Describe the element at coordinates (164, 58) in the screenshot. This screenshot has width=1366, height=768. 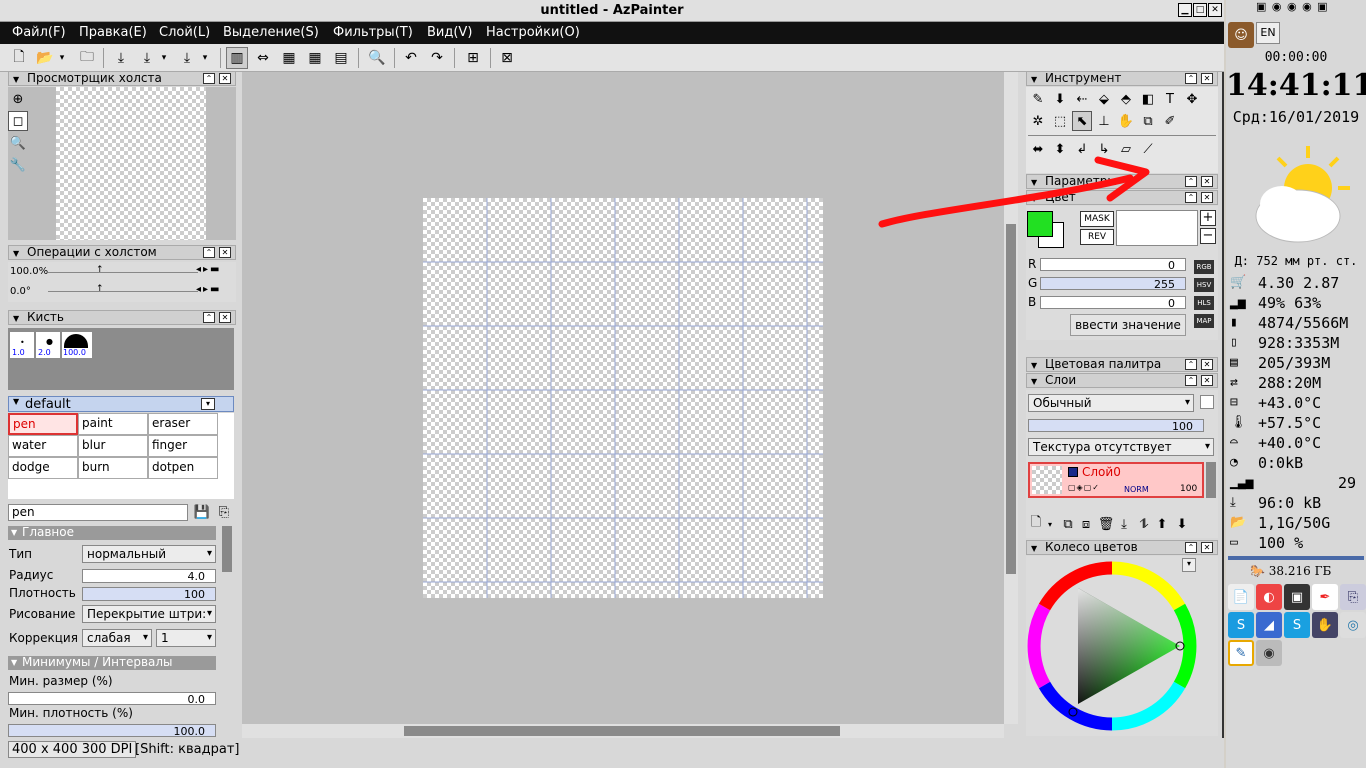
I see `save-dropdown-icon: ▾` at that location.